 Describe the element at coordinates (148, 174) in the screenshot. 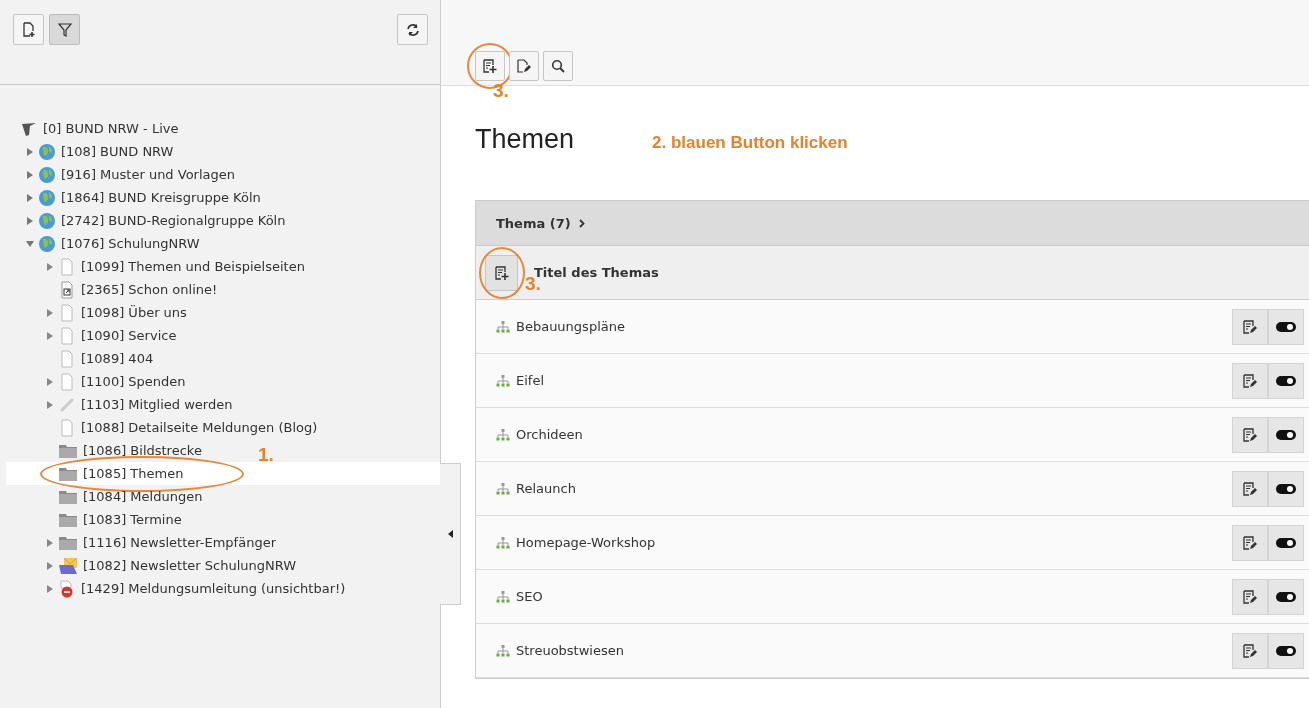

I see `tree-item: [916] Muster und Vorlagen` at that location.